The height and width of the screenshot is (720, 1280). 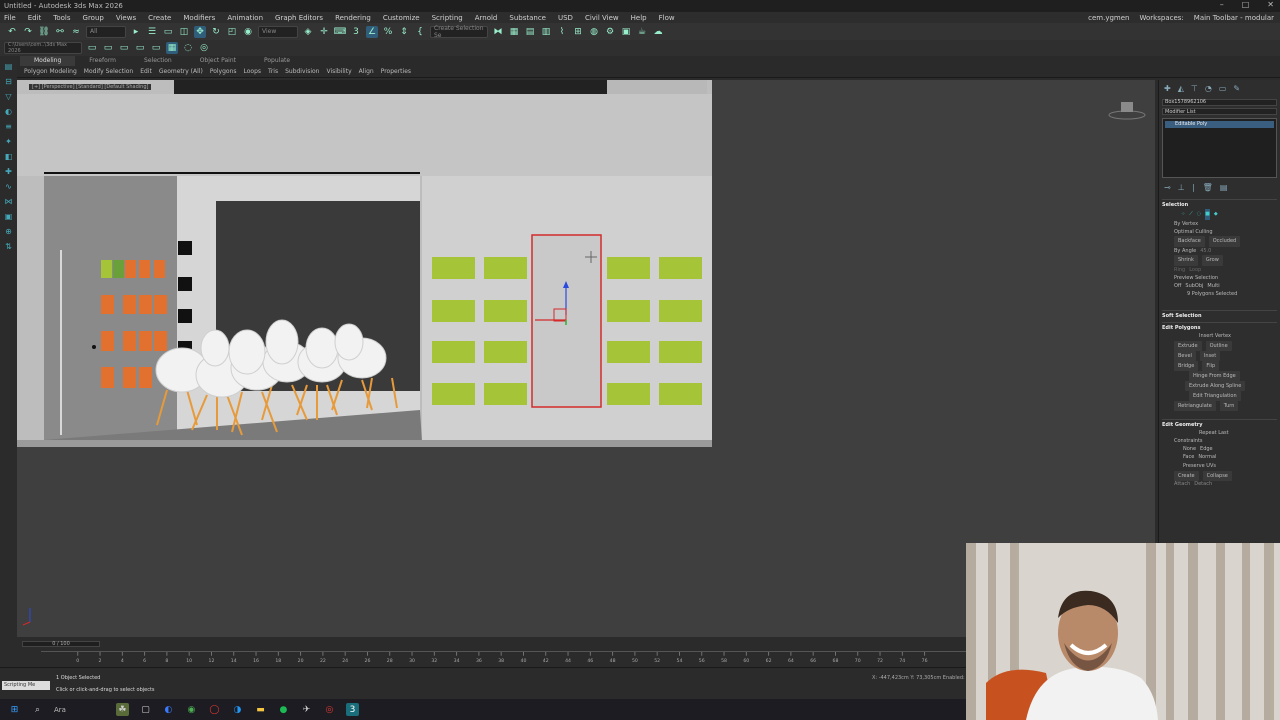 I want to click on attach-button: Attach, so click(x=1182, y=484).